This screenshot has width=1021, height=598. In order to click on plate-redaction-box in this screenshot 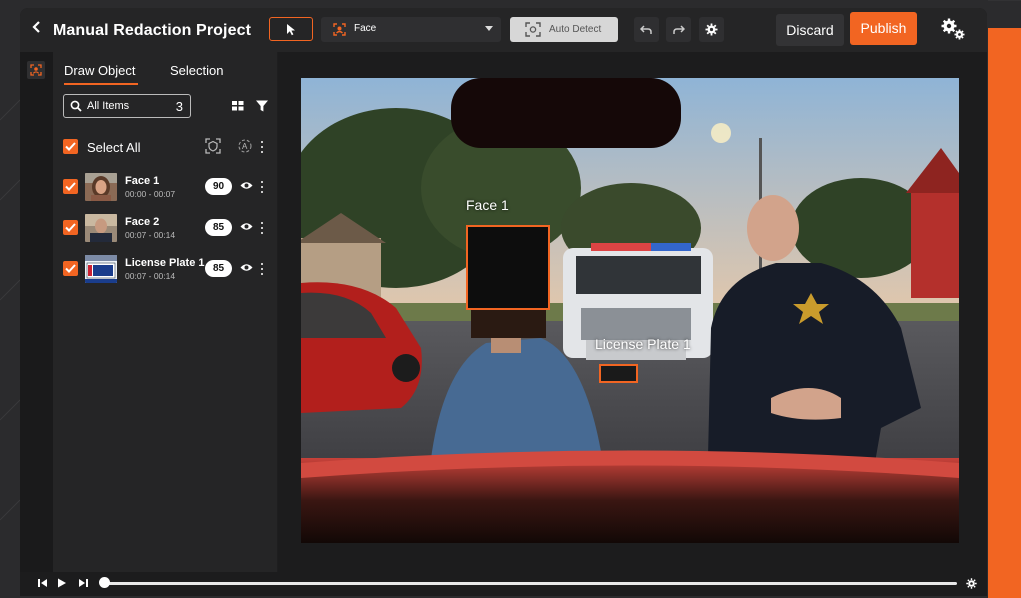, I will do `click(618, 373)`.